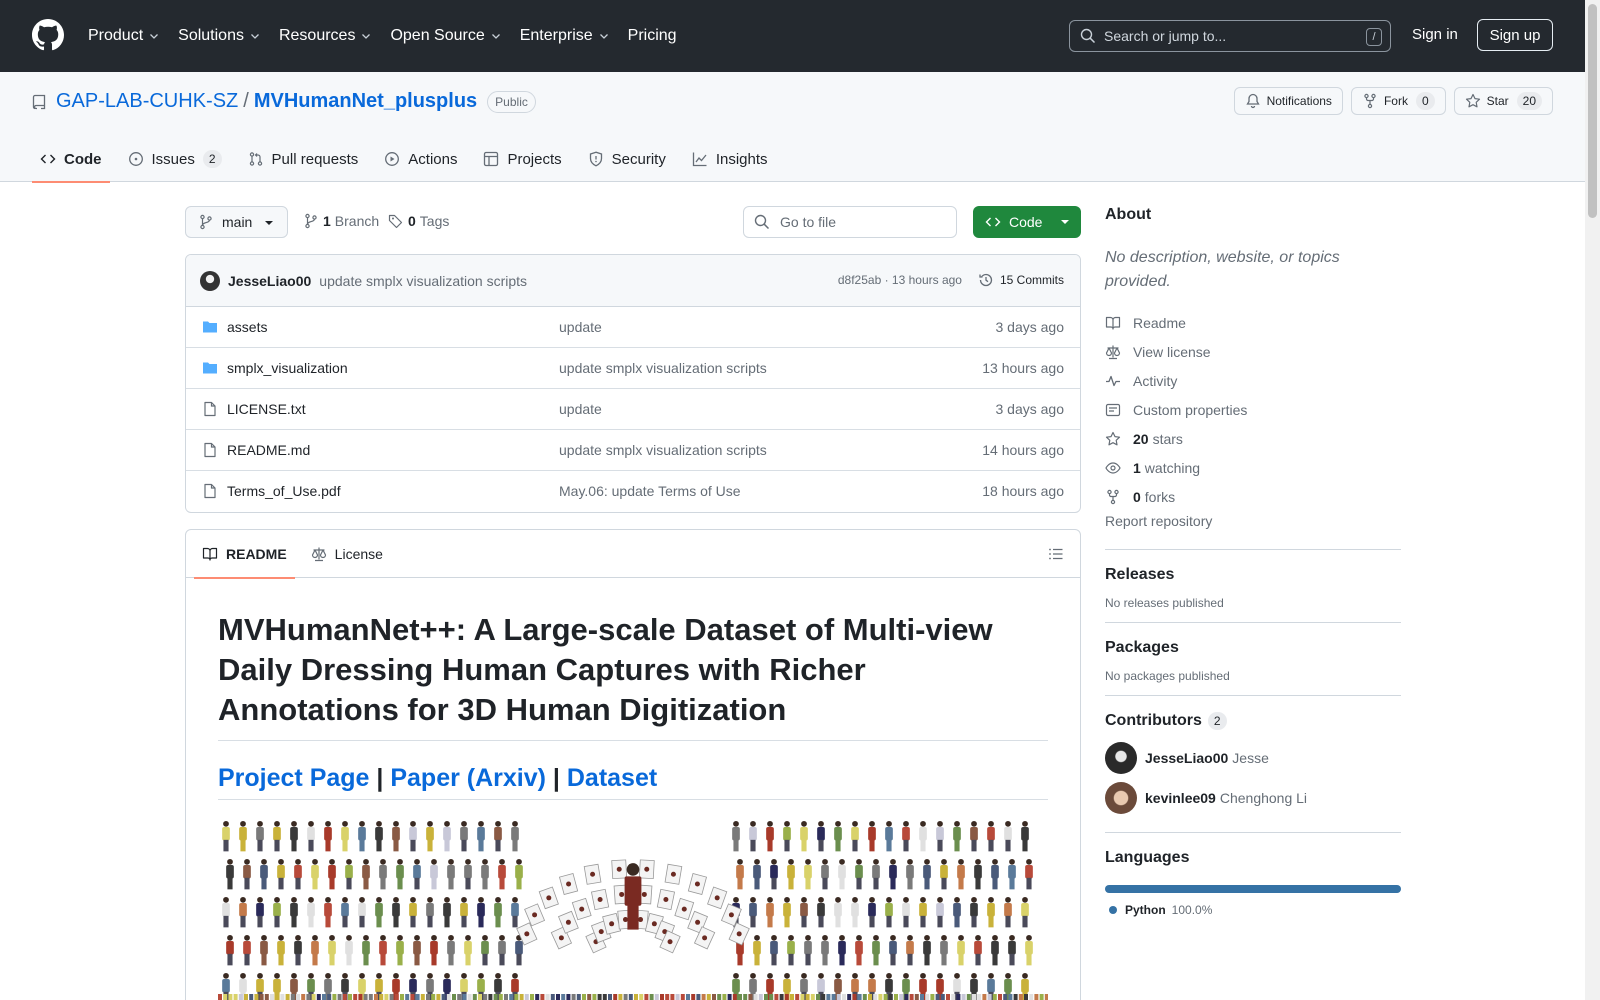  I want to click on star-label: Star, so click(1497, 101).